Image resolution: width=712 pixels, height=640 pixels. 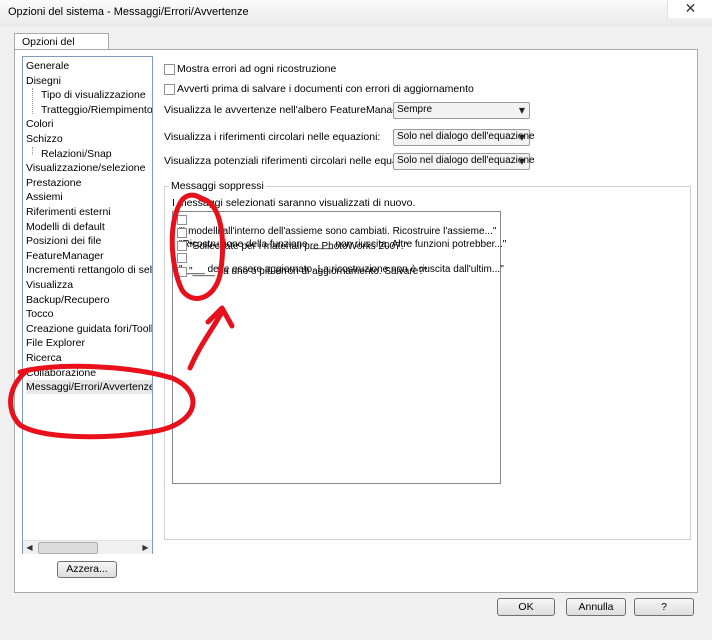 I want to click on annotation-arrow, so click(x=211, y=338).